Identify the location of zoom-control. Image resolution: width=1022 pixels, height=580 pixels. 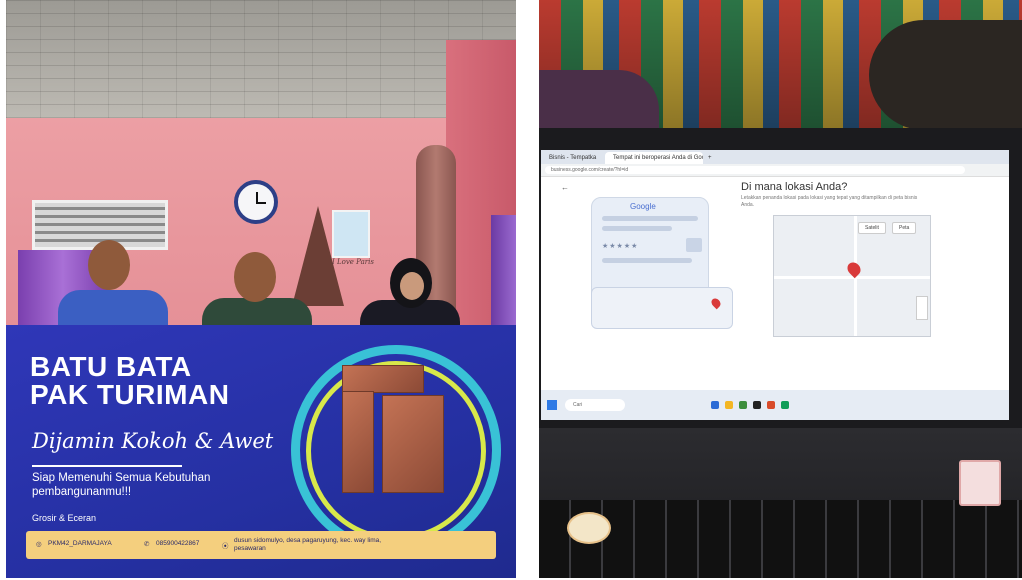
(922, 308).